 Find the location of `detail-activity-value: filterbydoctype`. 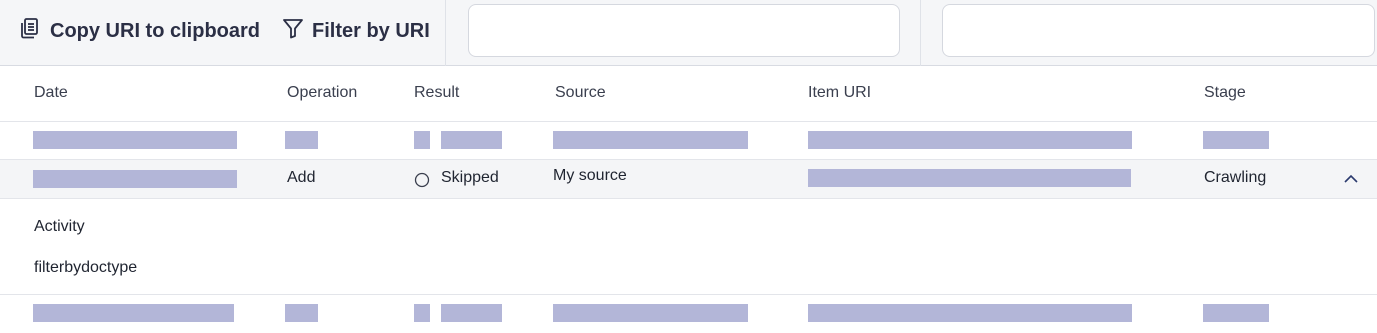

detail-activity-value: filterbydoctype is located at coordinates (86, 267).